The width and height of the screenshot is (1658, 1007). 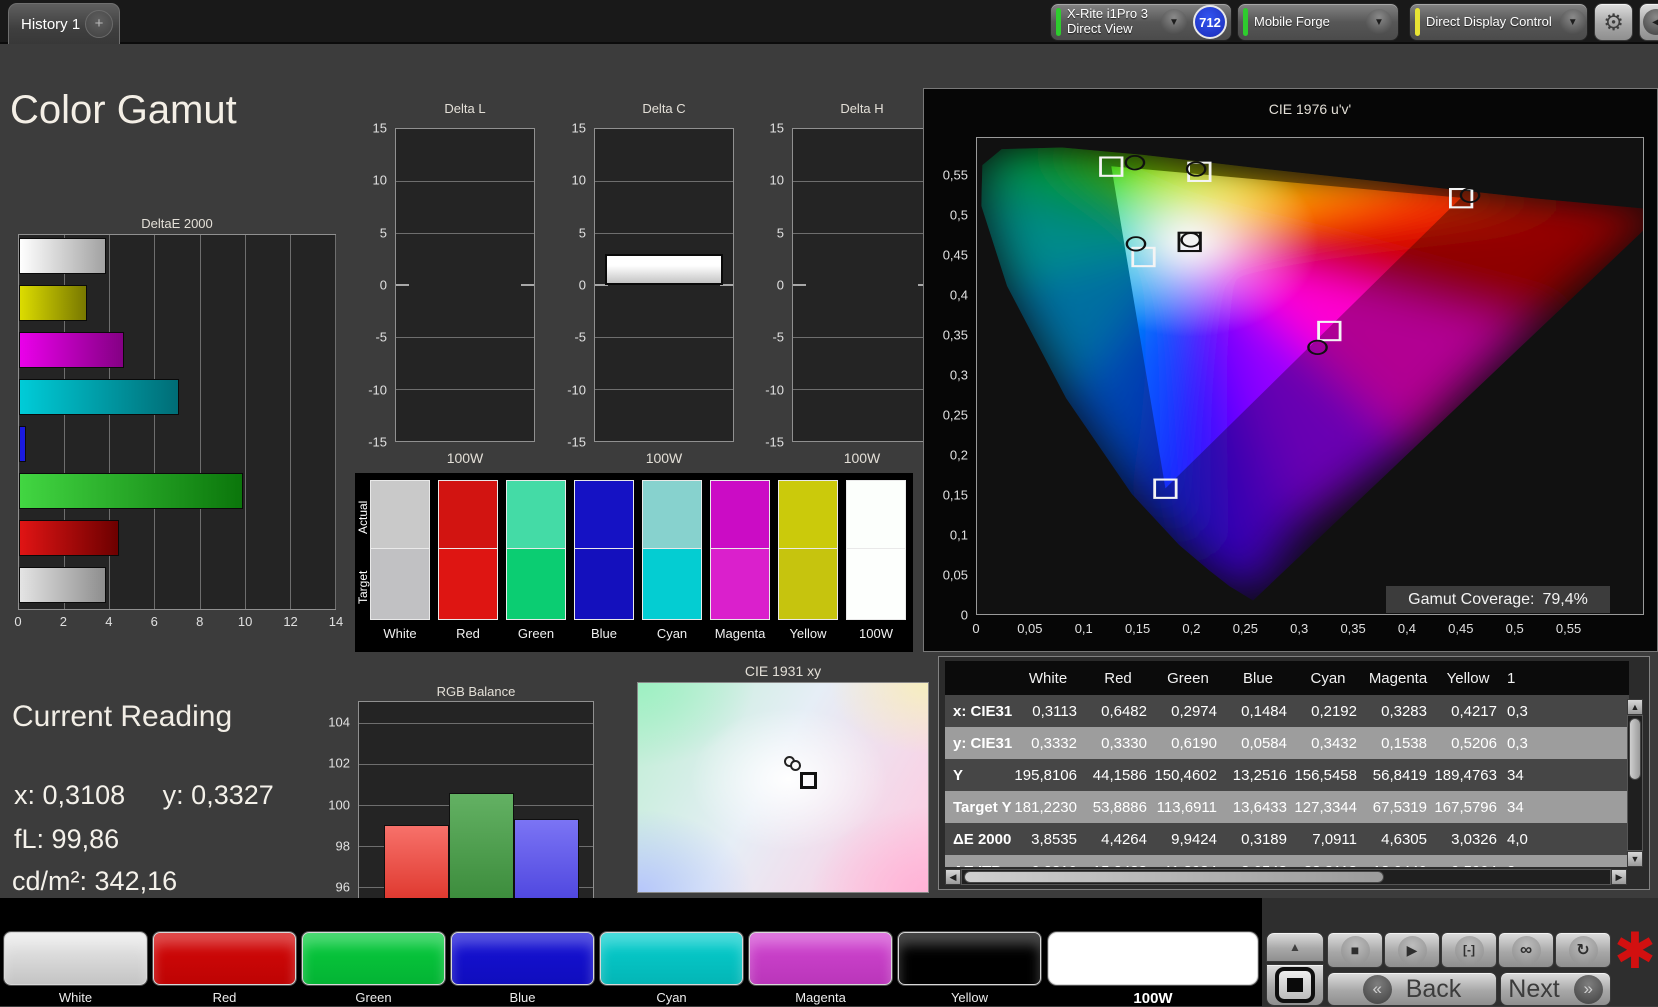 What do you see at coordinates (1191, 240) in the screenshot?
I see `measured-marker-white` at bounding box center [1191, 240].